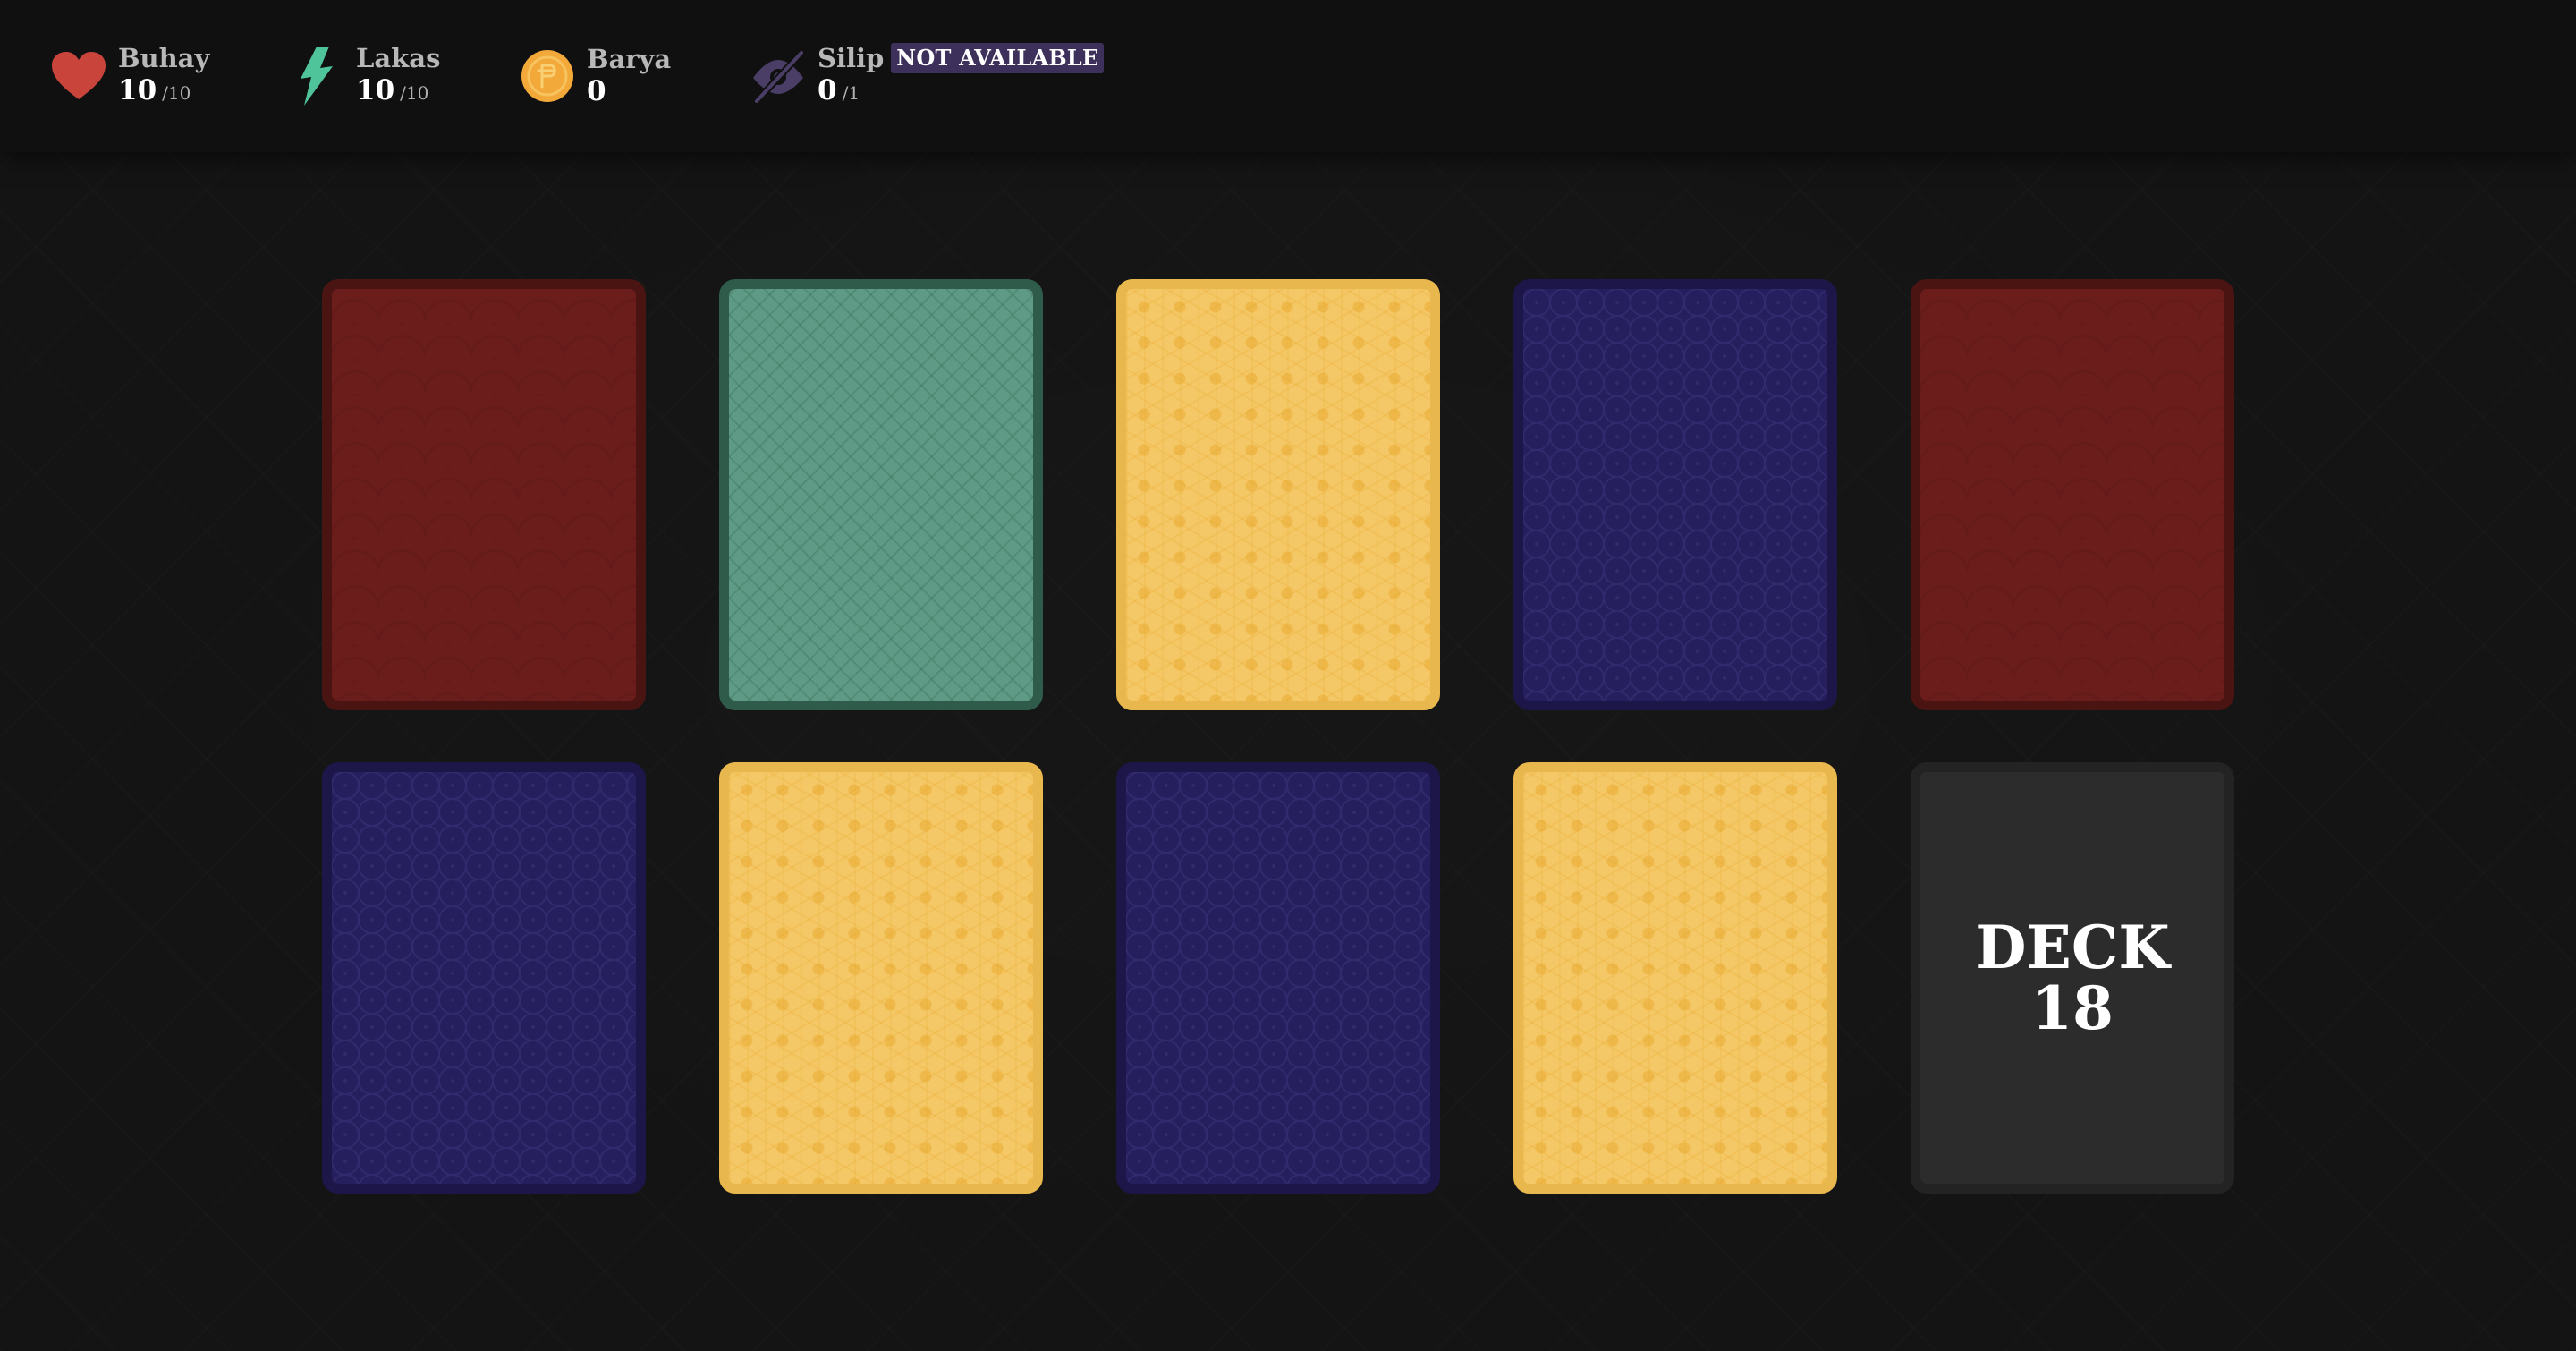  Describe the element at coordinates (851, 92) in the screenshot. I see `peek-max: /1` at that location.